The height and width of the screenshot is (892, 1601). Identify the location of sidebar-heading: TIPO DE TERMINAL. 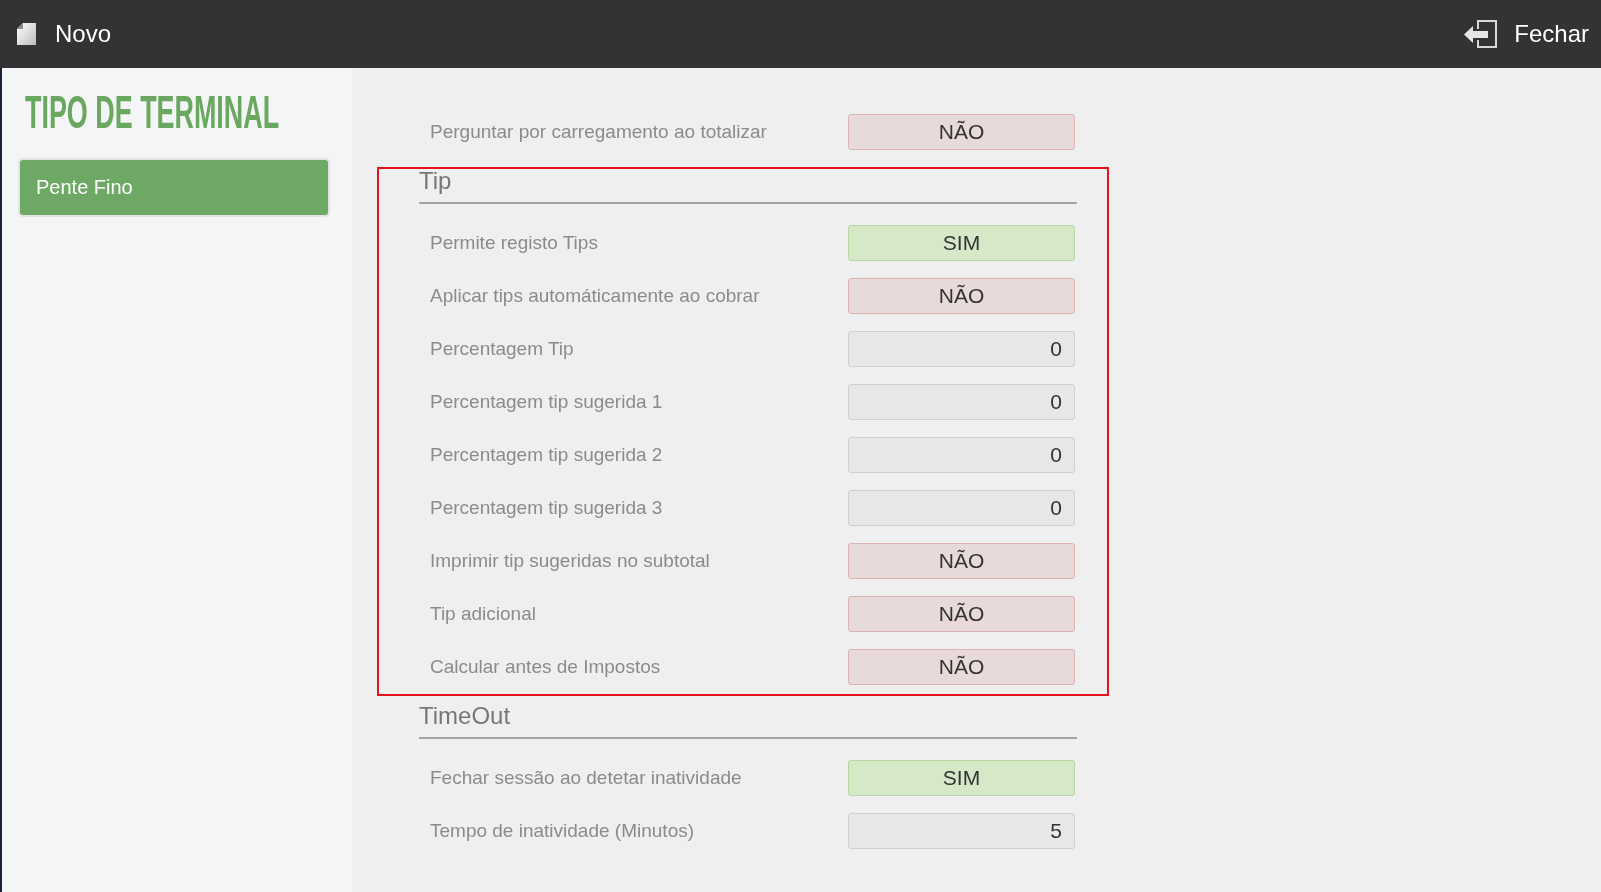
(152, 112).